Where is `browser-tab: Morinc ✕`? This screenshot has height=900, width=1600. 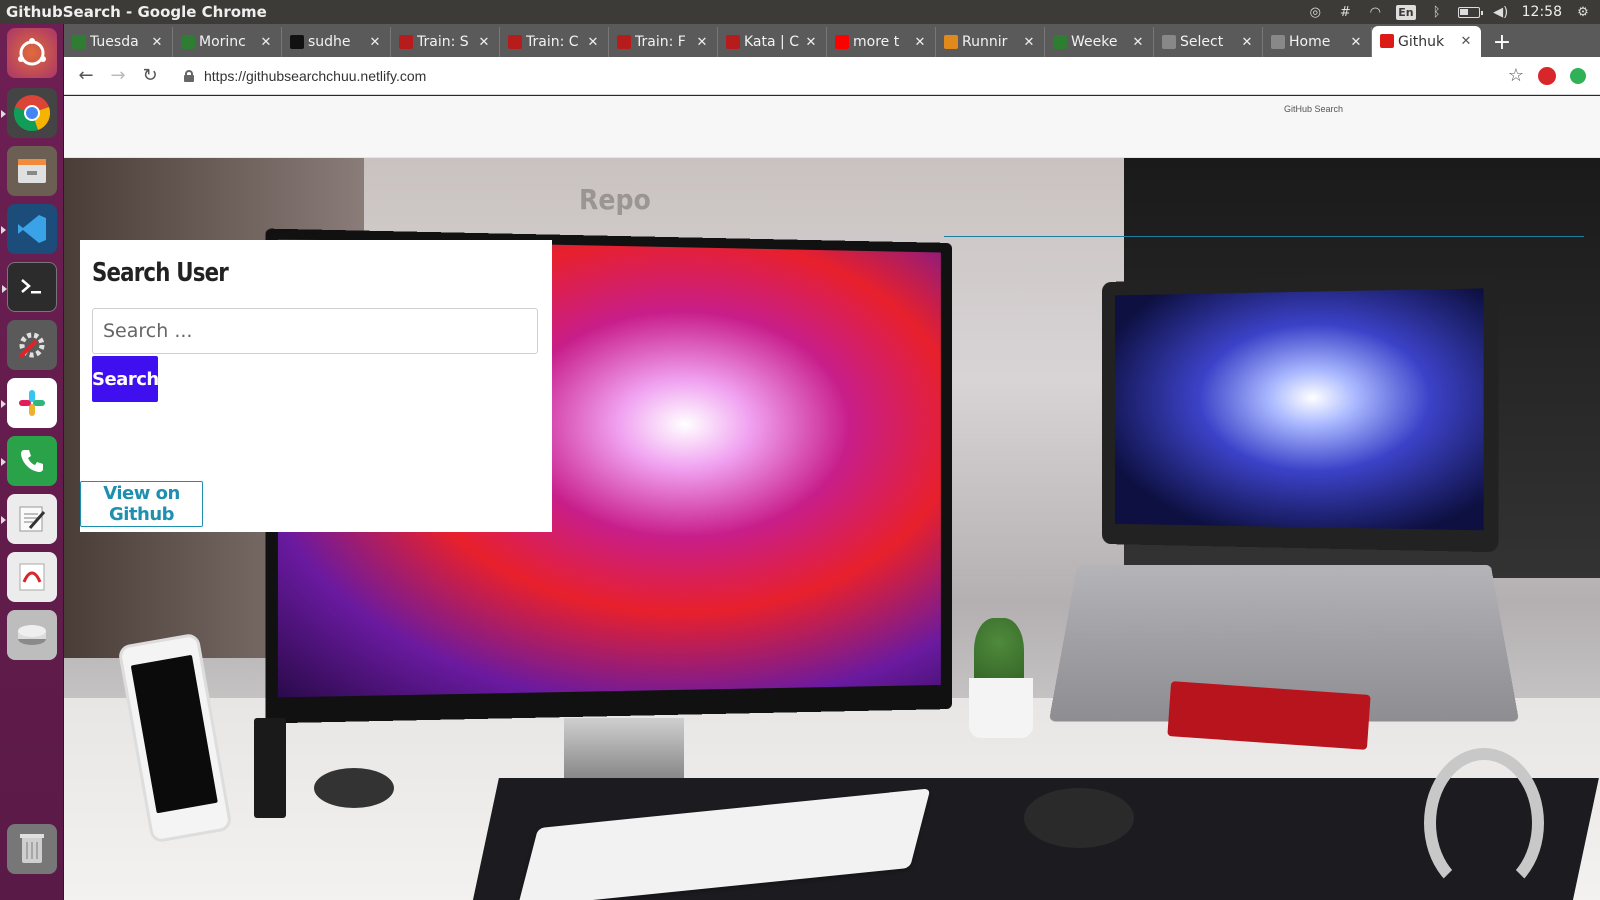
browser-tab: Morinc ✕ is located at coordinates (227, 42).